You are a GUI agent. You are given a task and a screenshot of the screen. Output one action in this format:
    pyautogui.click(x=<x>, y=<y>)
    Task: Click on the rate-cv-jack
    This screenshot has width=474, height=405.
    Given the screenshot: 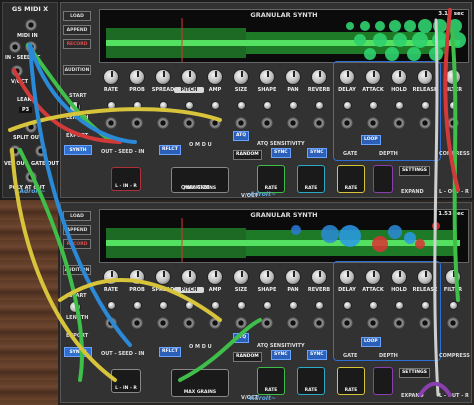 What is the action you would take?
    pyautogui.click(x=111, y=123)
    